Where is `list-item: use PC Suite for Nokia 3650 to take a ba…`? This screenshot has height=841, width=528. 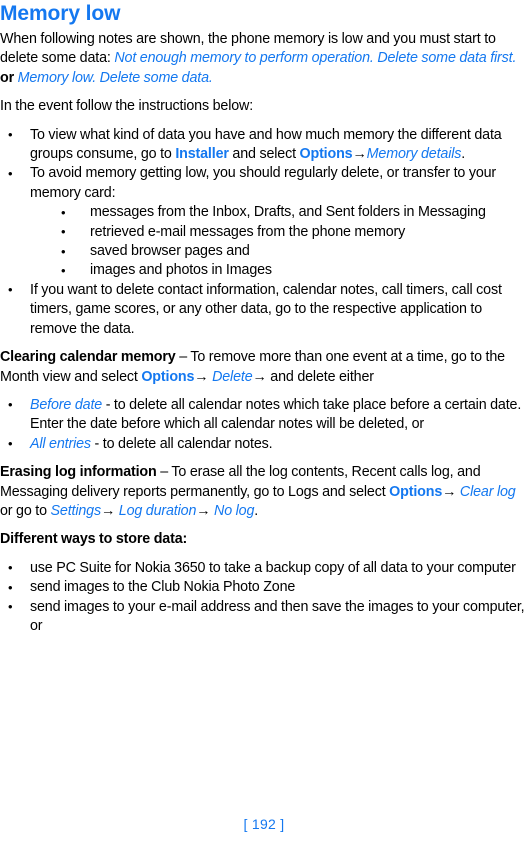 list-item: use PC Suite for Nokia 3650 to take a ba… is located at coordinates (263, 568).